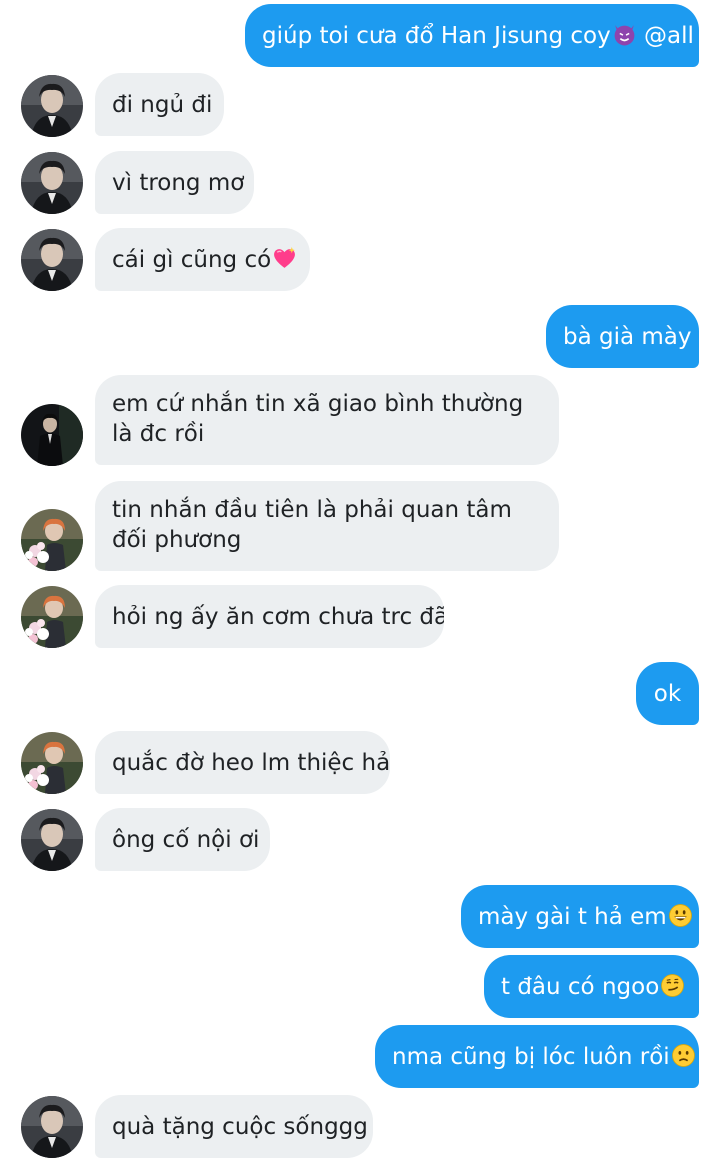  Describe the element at coordinates (178, 183) in the screenshot. I see `message-text: vì trong mơ` at that location.